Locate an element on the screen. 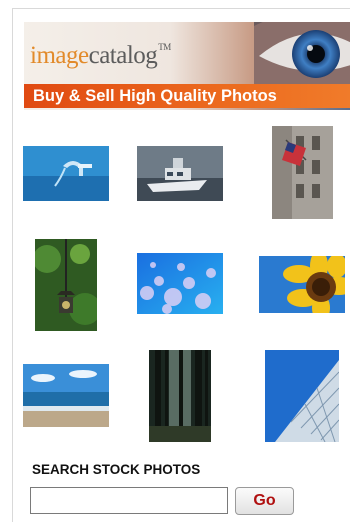  trademark: TM is located at coordinates (164, 47).